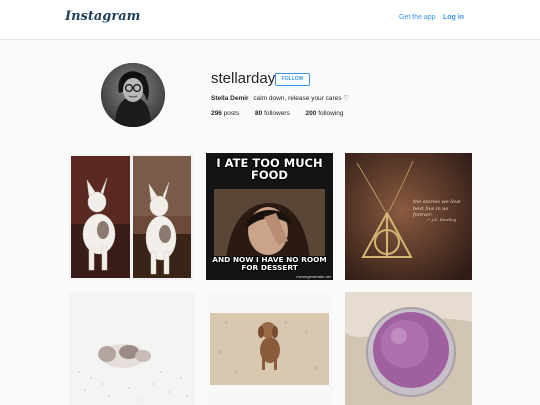  What do you see at coordinates (216, 113) in the screenshot?
I see `posts-count: 296` at bounding box center [216, 113].